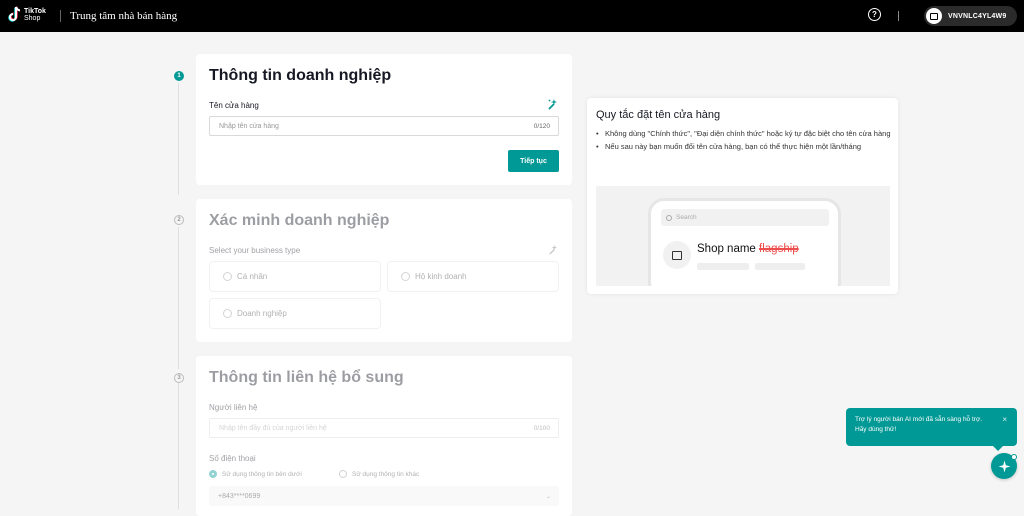  Describe the element at coordinates (233, 407) in the screenshot. I see `contact-person-label: Người liên hệ` at that location.